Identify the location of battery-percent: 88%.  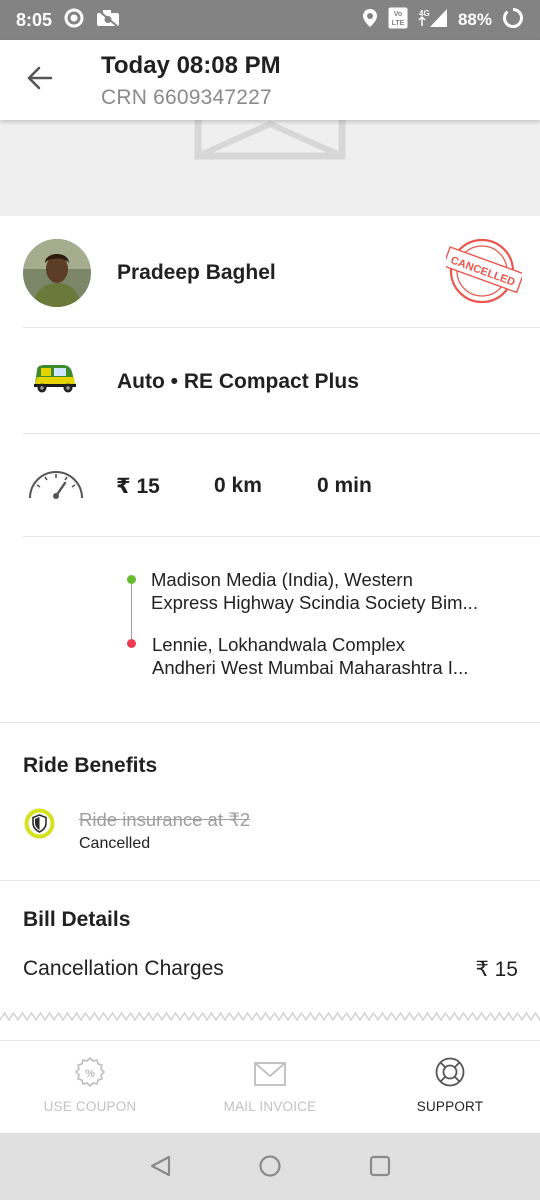
(474, 19).